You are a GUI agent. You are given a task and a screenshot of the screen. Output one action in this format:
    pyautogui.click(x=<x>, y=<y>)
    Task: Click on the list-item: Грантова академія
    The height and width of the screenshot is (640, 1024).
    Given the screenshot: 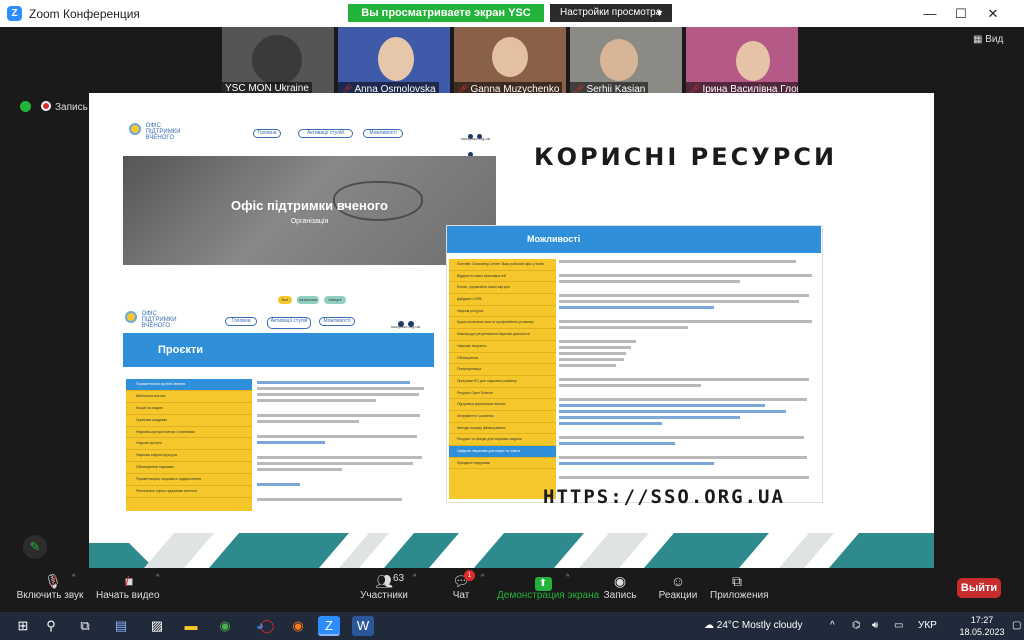 What is the action you would take?
    pyautogui.click(x=189, y=421)
    